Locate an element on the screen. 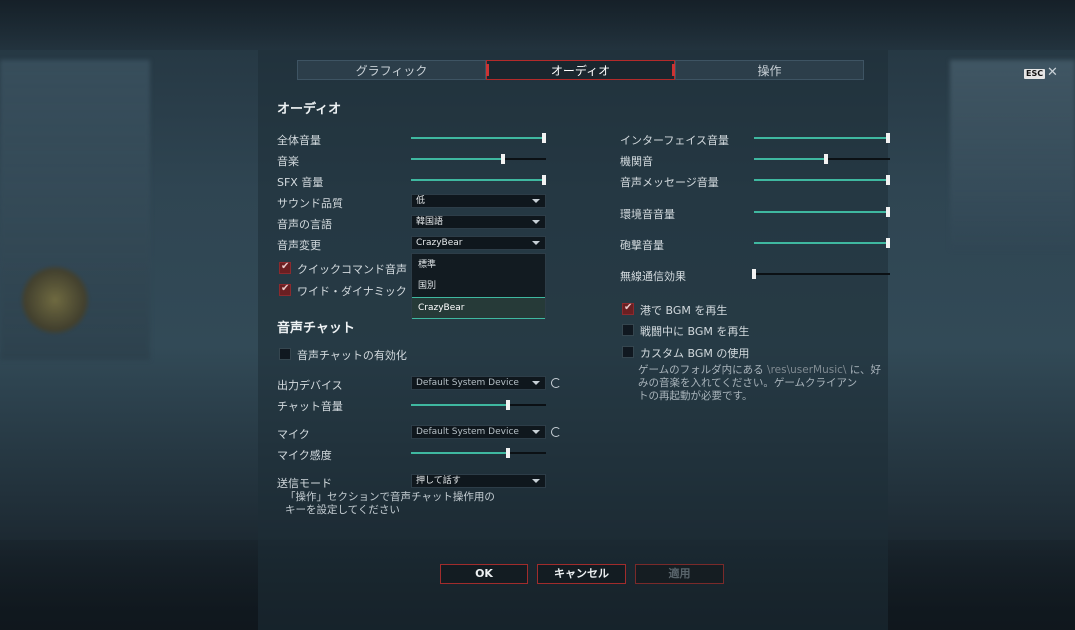 This screenshot has height=630, width=1075. sound-quality-label: サウンド品質 is located at coordinates (310, 203).